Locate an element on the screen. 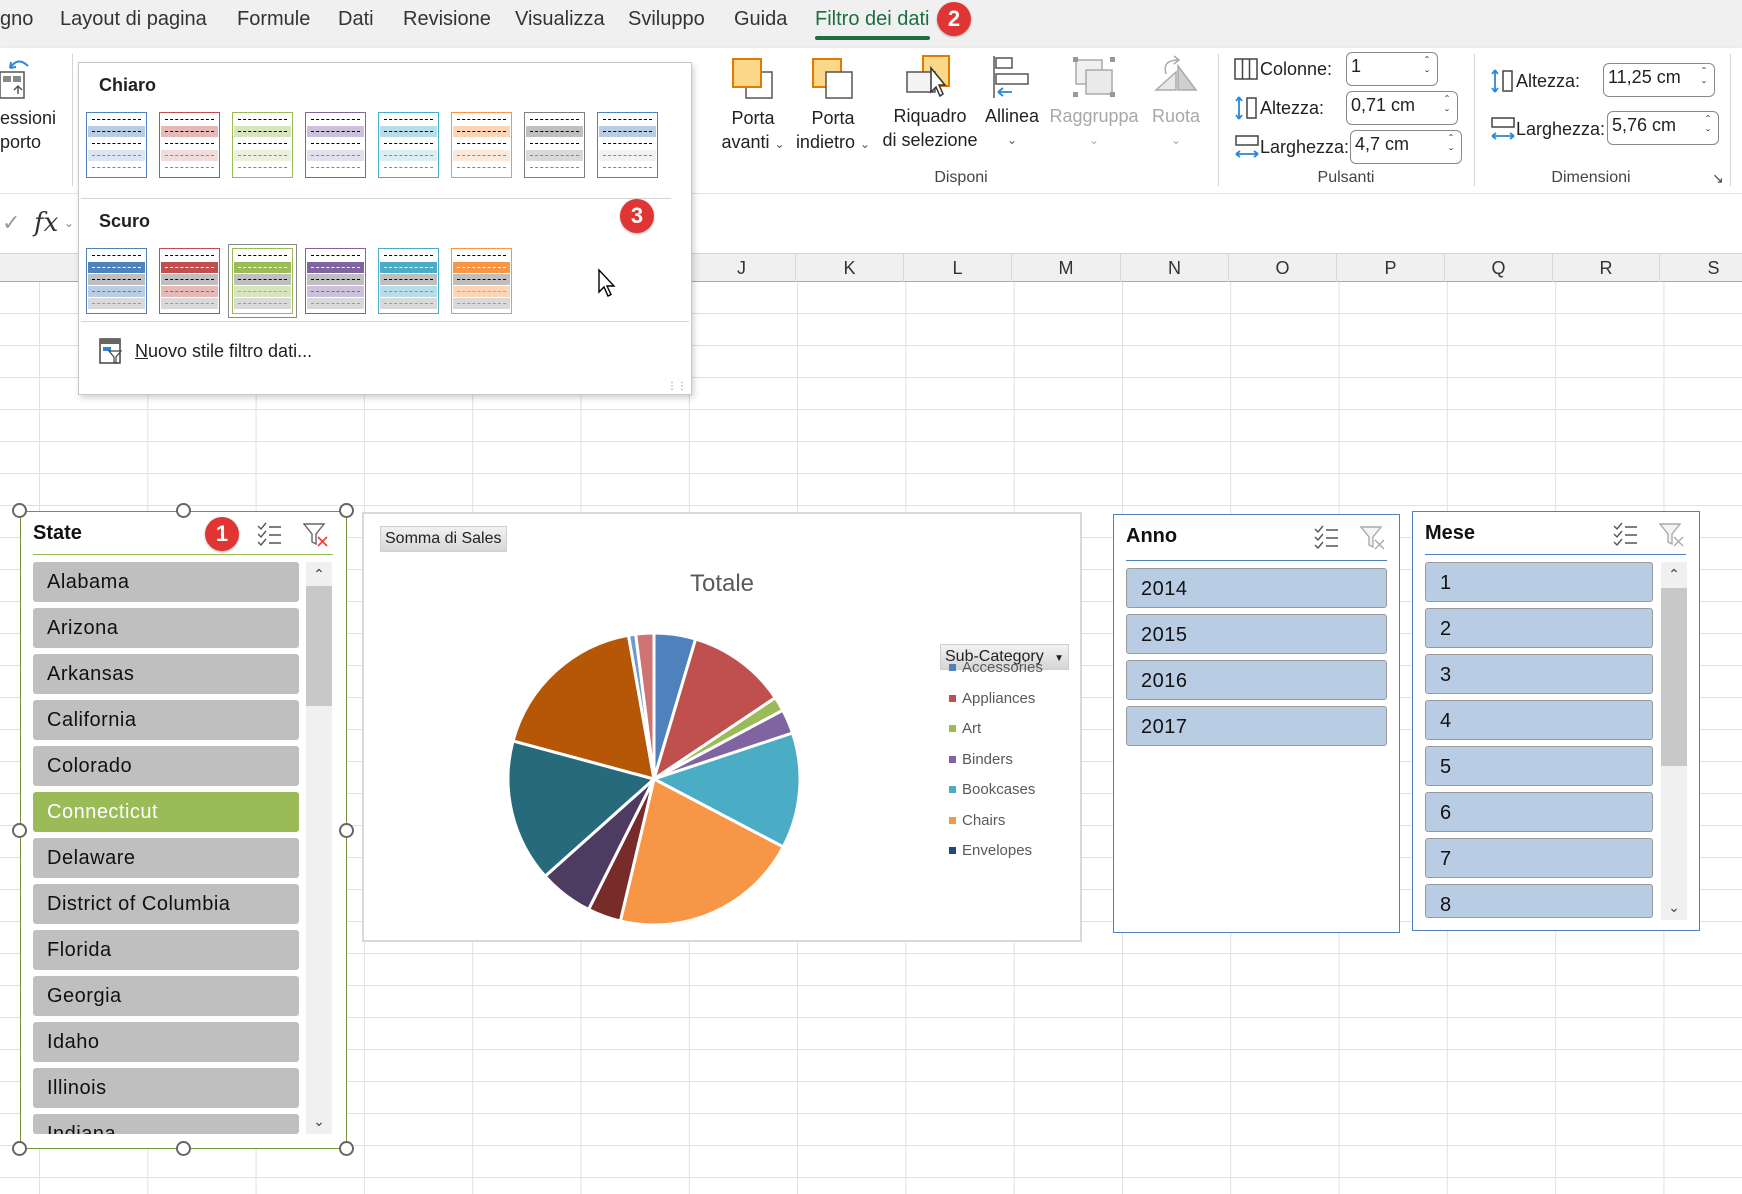 The width and height of the screenshot is (1742, 1194). slicer-item: Georgia is located at coordinates (166, 996).